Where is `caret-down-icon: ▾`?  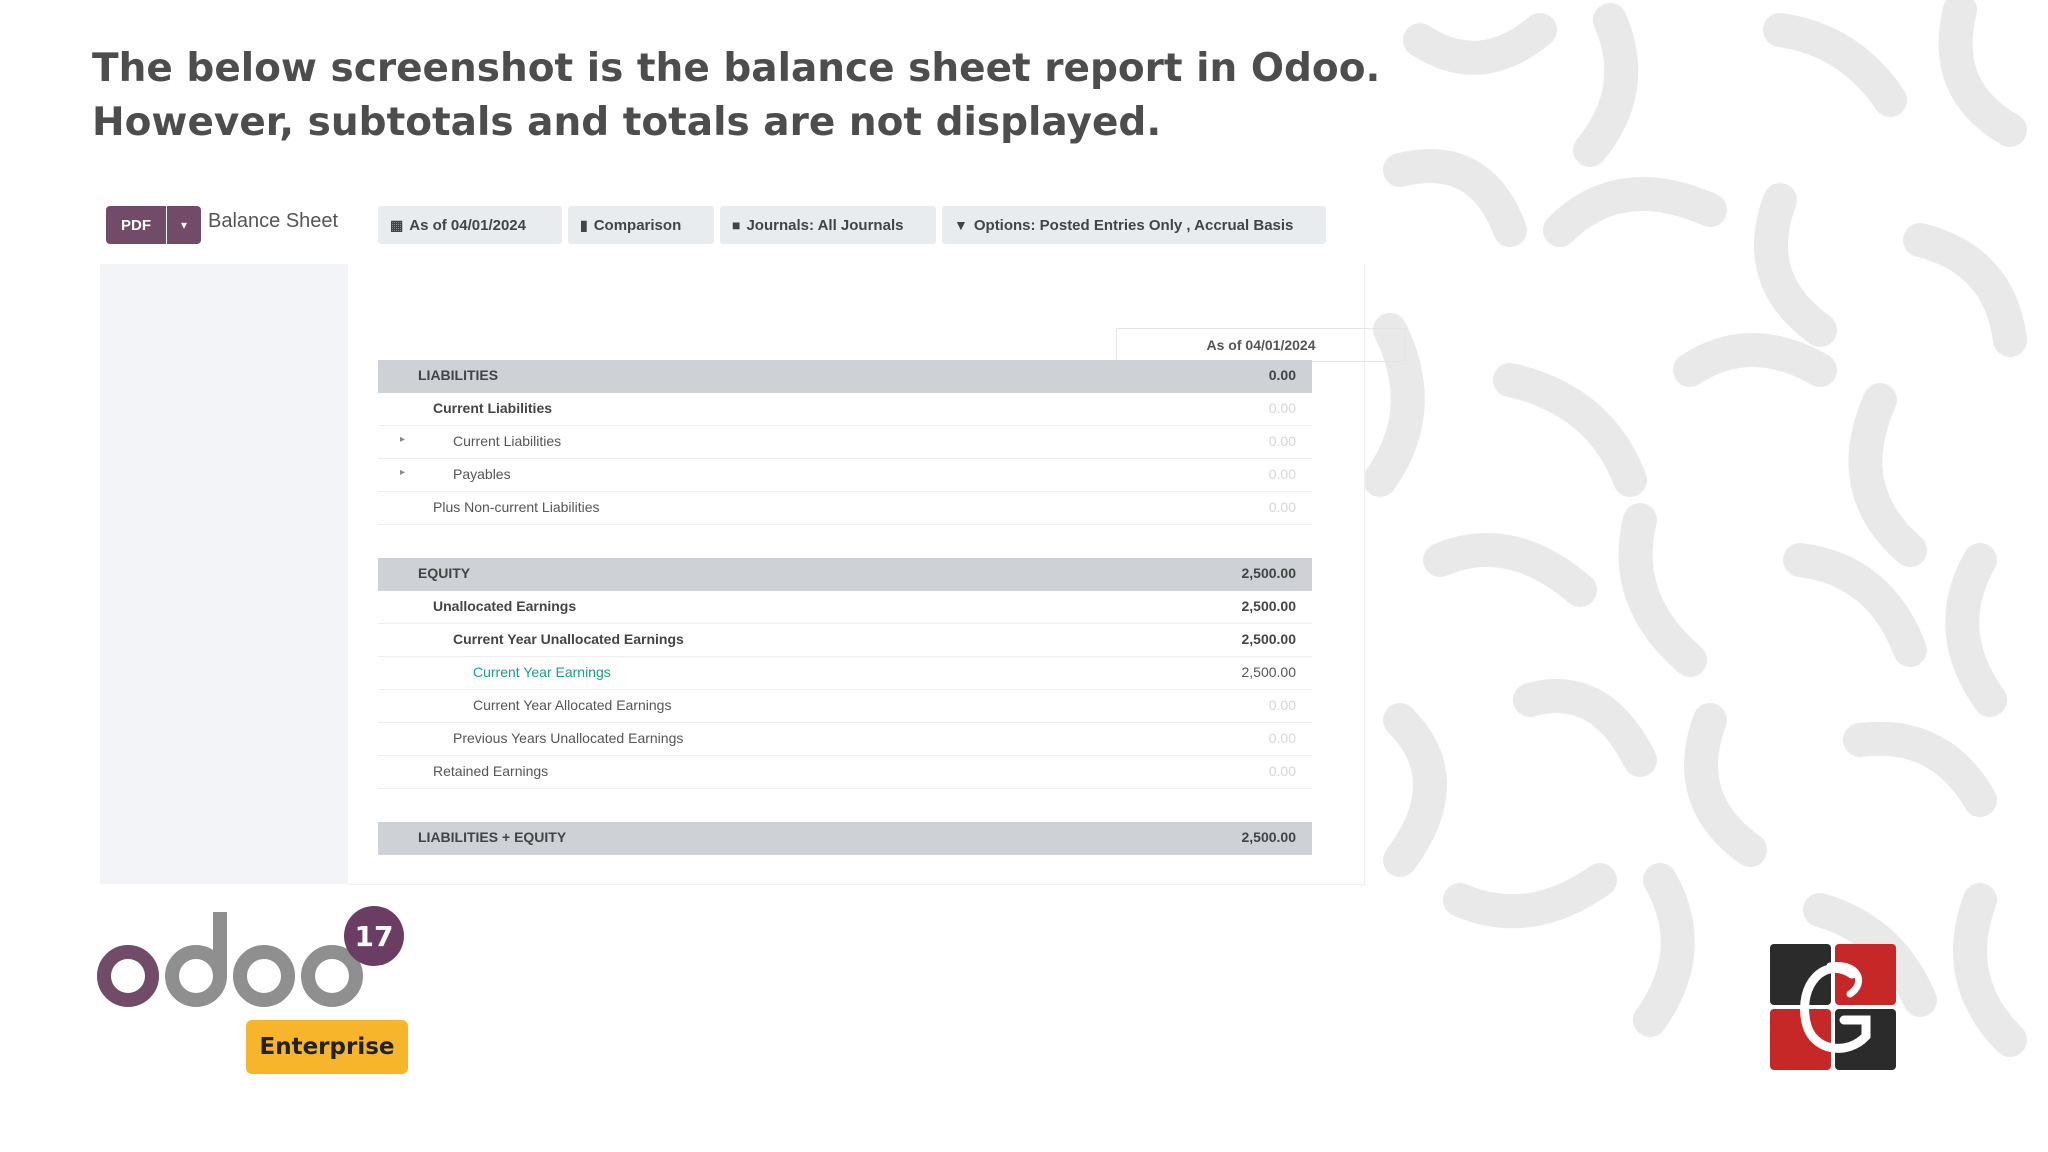
caret-down-icon: ▾ is located at coordinates (184, 225).